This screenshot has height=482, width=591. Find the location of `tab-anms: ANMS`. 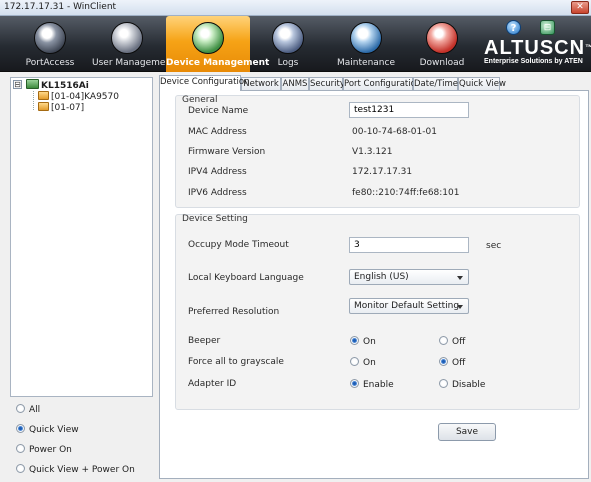

tab-anms: ANMS is located at coordinates (295, 83).